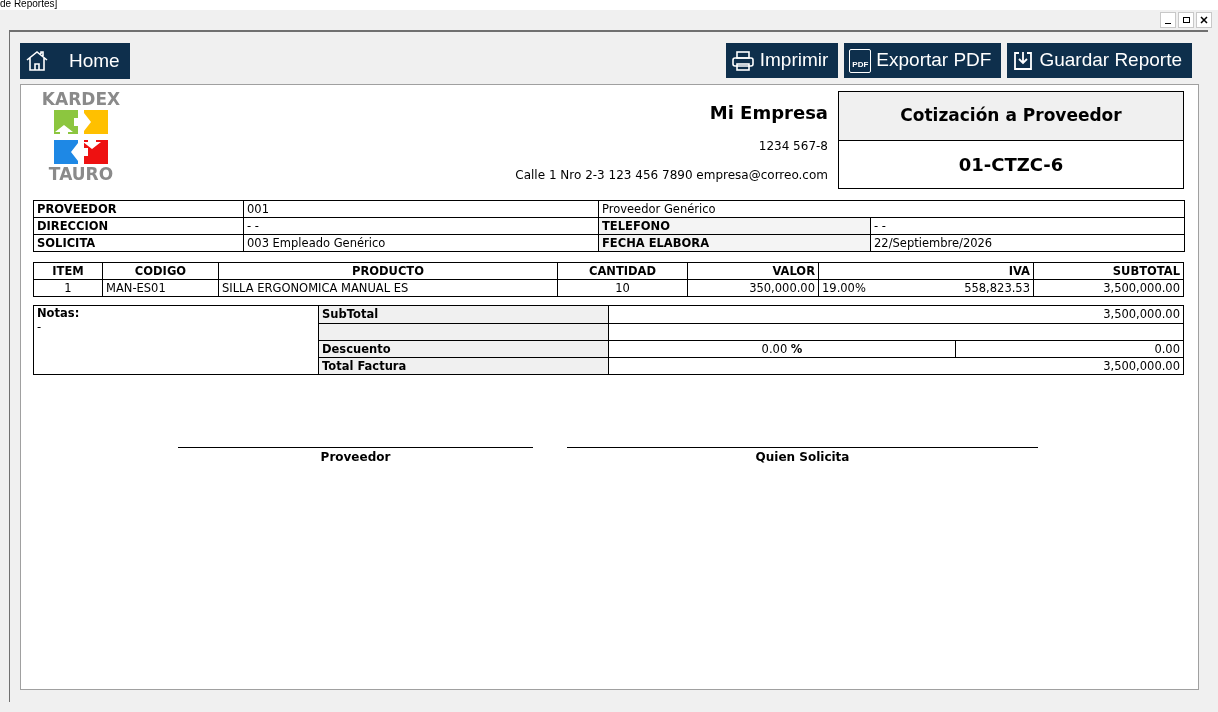 The height and width of the screenshot is (712, 1218). Describe the element at coordinates (793, 146) in the screenshot. I see `company-id: 1234 567-8` at that location.